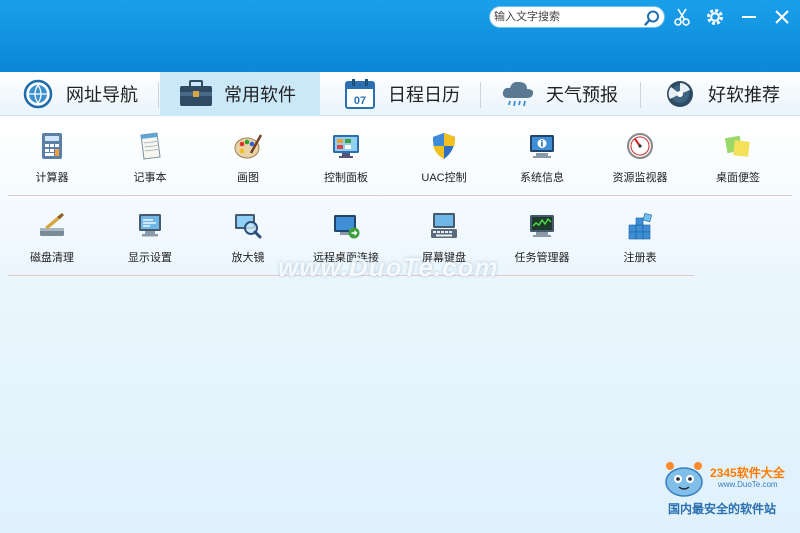 This screenshot has height=533, width=800. What do you see at coordinates (424, 95) in the screenshot?
I see `tab-label: 日程日历` at bounding box center [424, 95].